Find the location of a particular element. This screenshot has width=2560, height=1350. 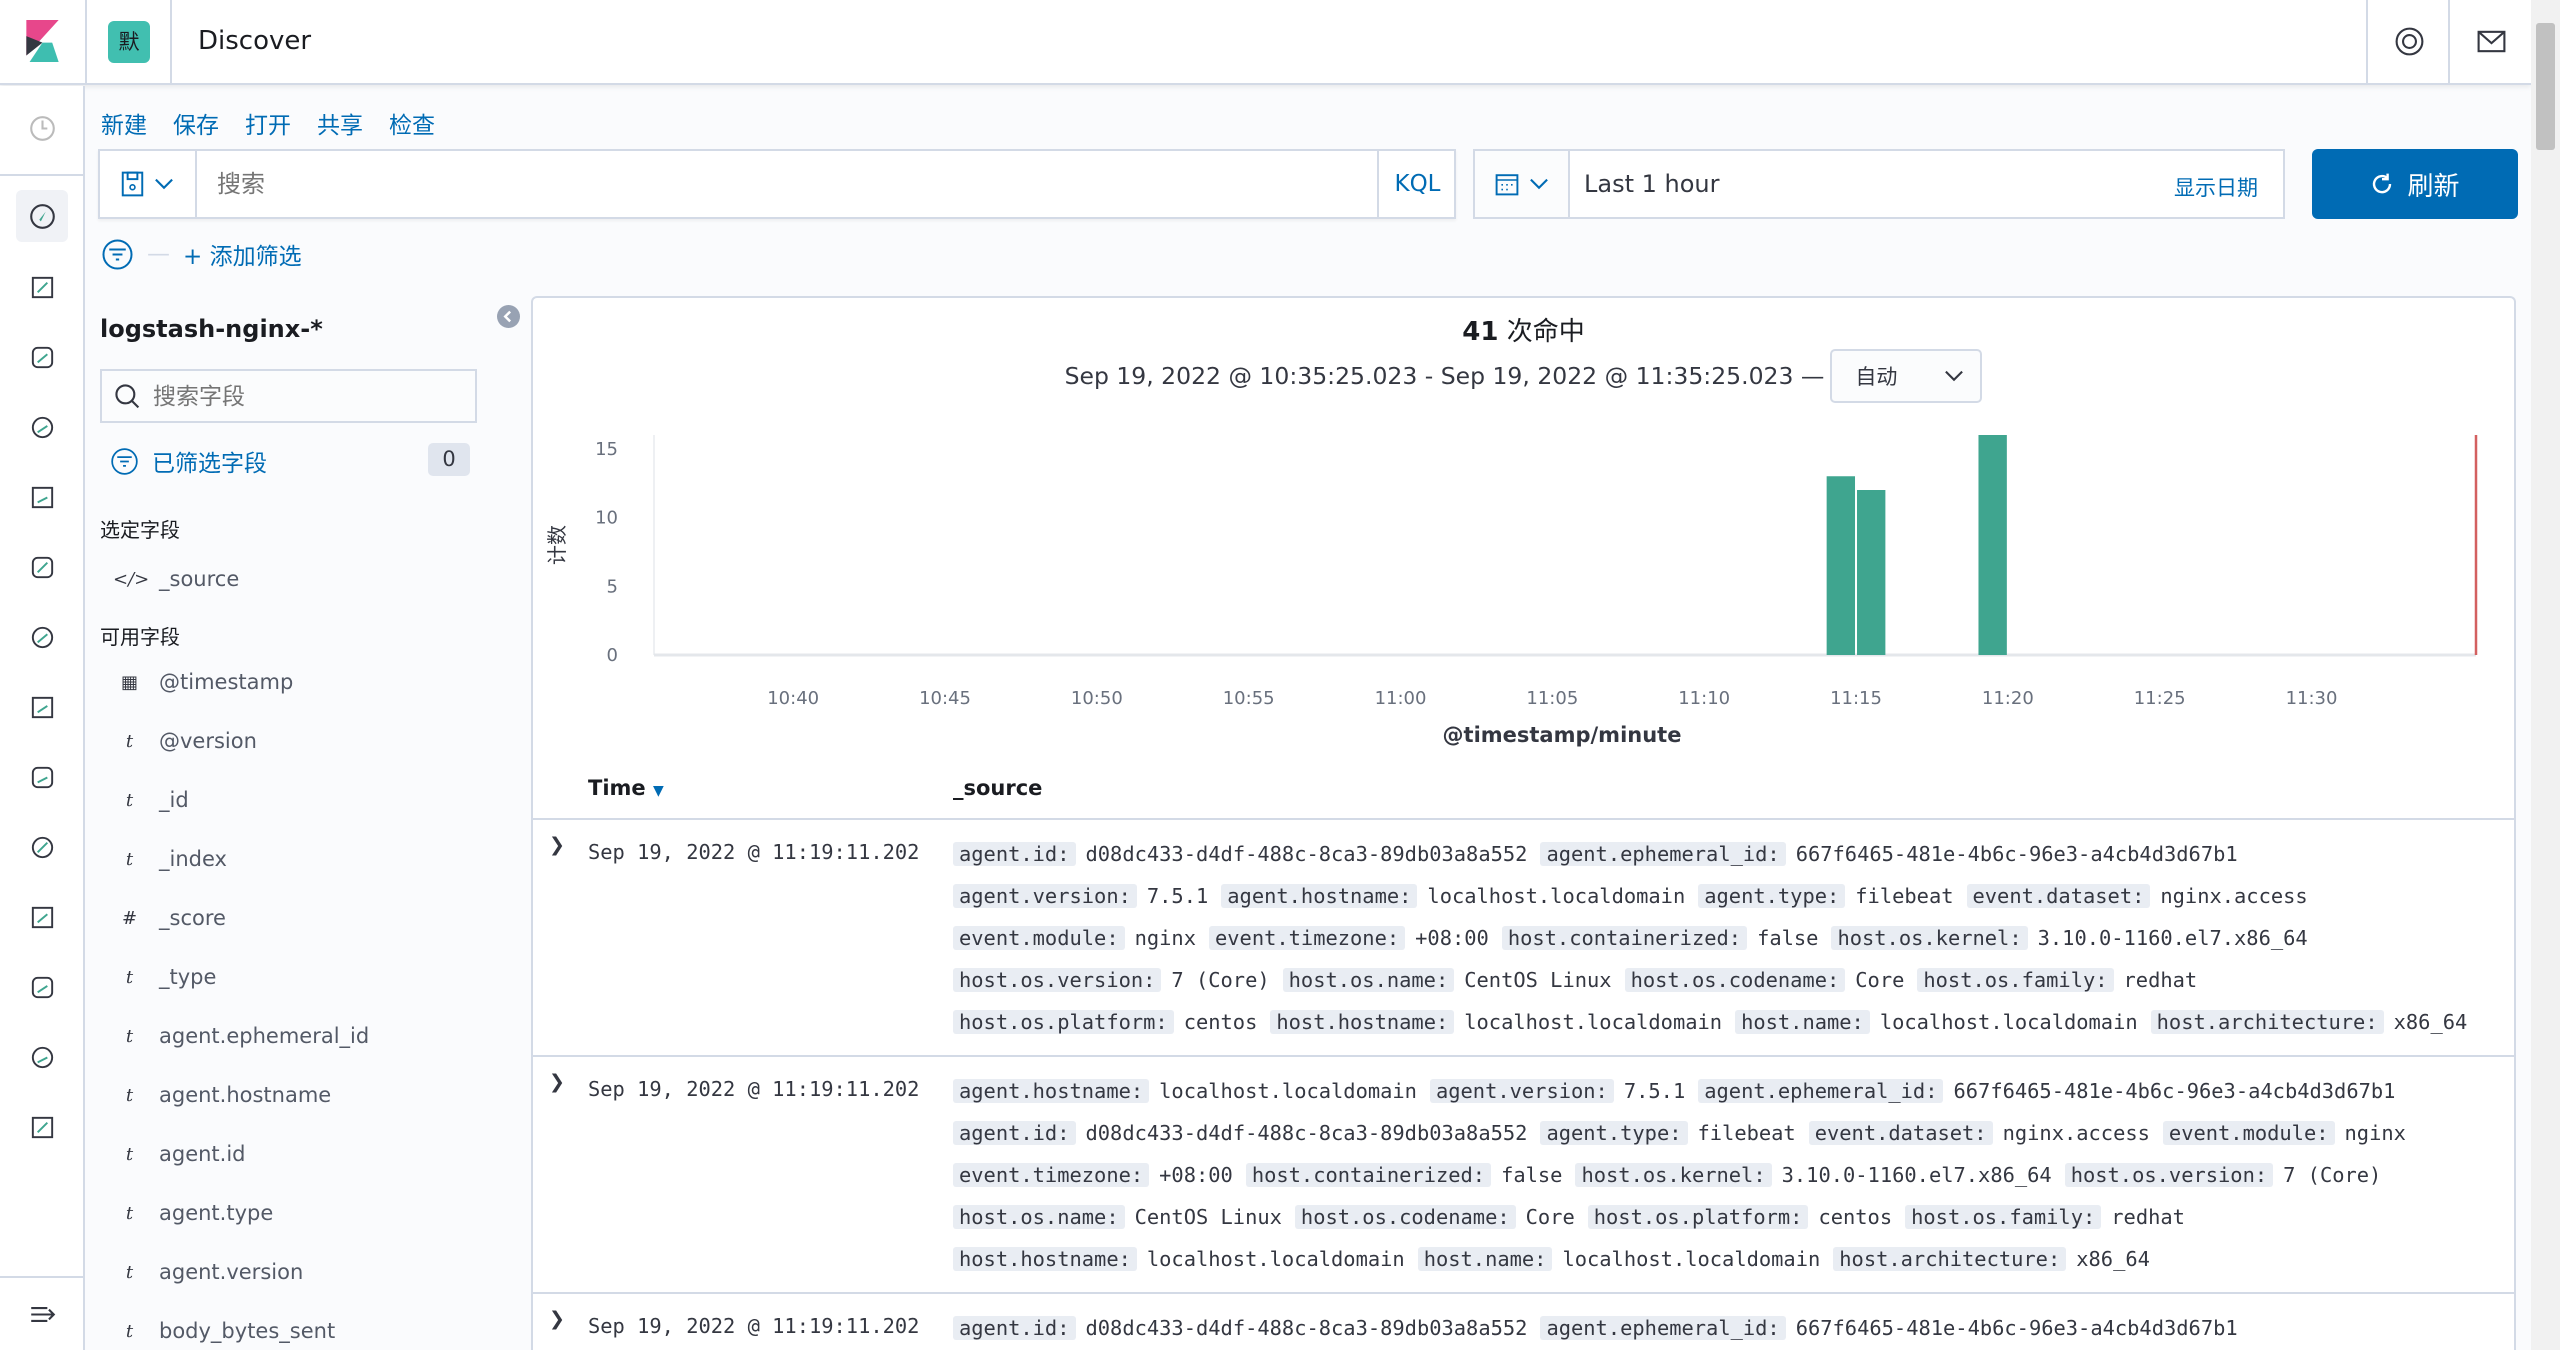

nav-visualize is located at coordinates (42, 287).